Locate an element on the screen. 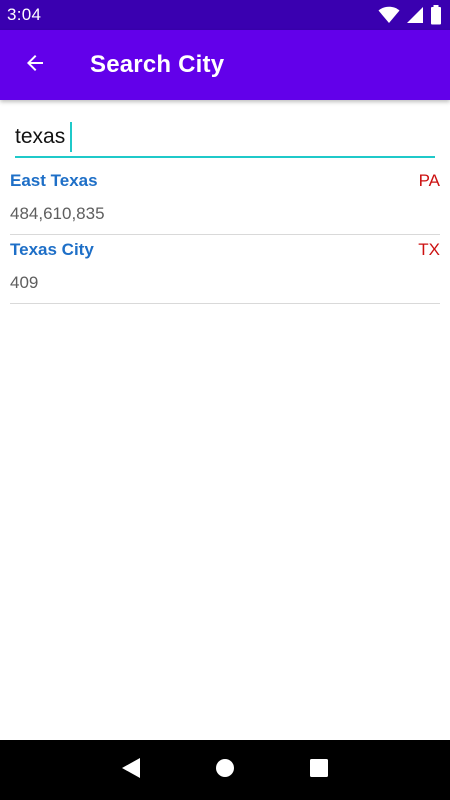 The height and width of the screenshot is (800, 450). search-input is located at coordinates (225, 138).